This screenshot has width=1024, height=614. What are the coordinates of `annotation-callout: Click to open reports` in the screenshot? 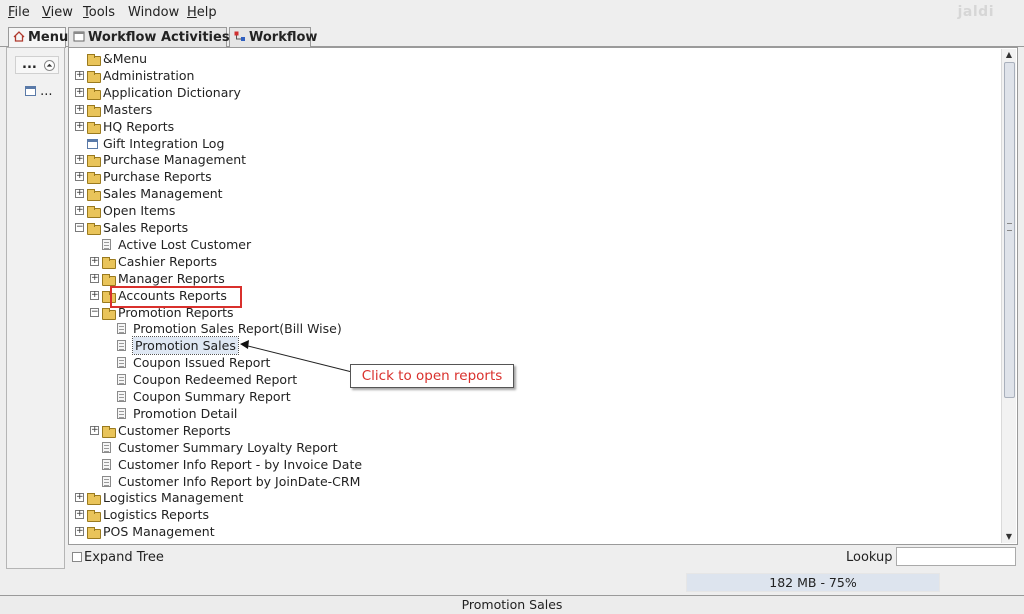 It's located at (432, 376).